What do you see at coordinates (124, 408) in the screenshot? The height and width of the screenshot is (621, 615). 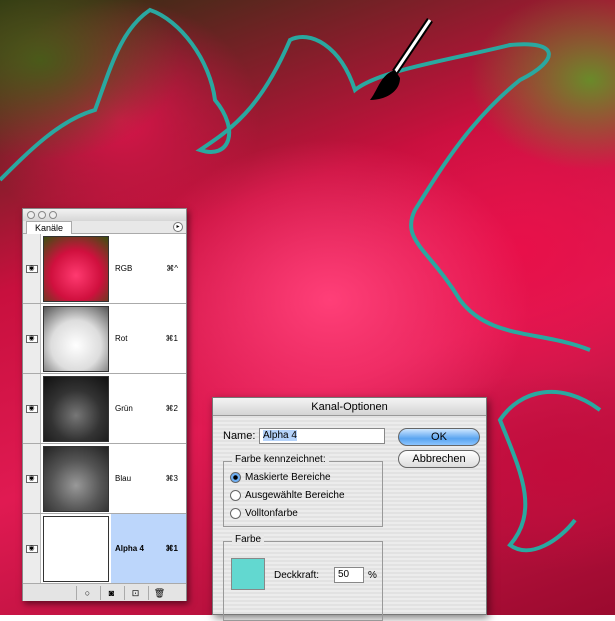 I see `channel-name: Grün` at bounding box center [124, 408].